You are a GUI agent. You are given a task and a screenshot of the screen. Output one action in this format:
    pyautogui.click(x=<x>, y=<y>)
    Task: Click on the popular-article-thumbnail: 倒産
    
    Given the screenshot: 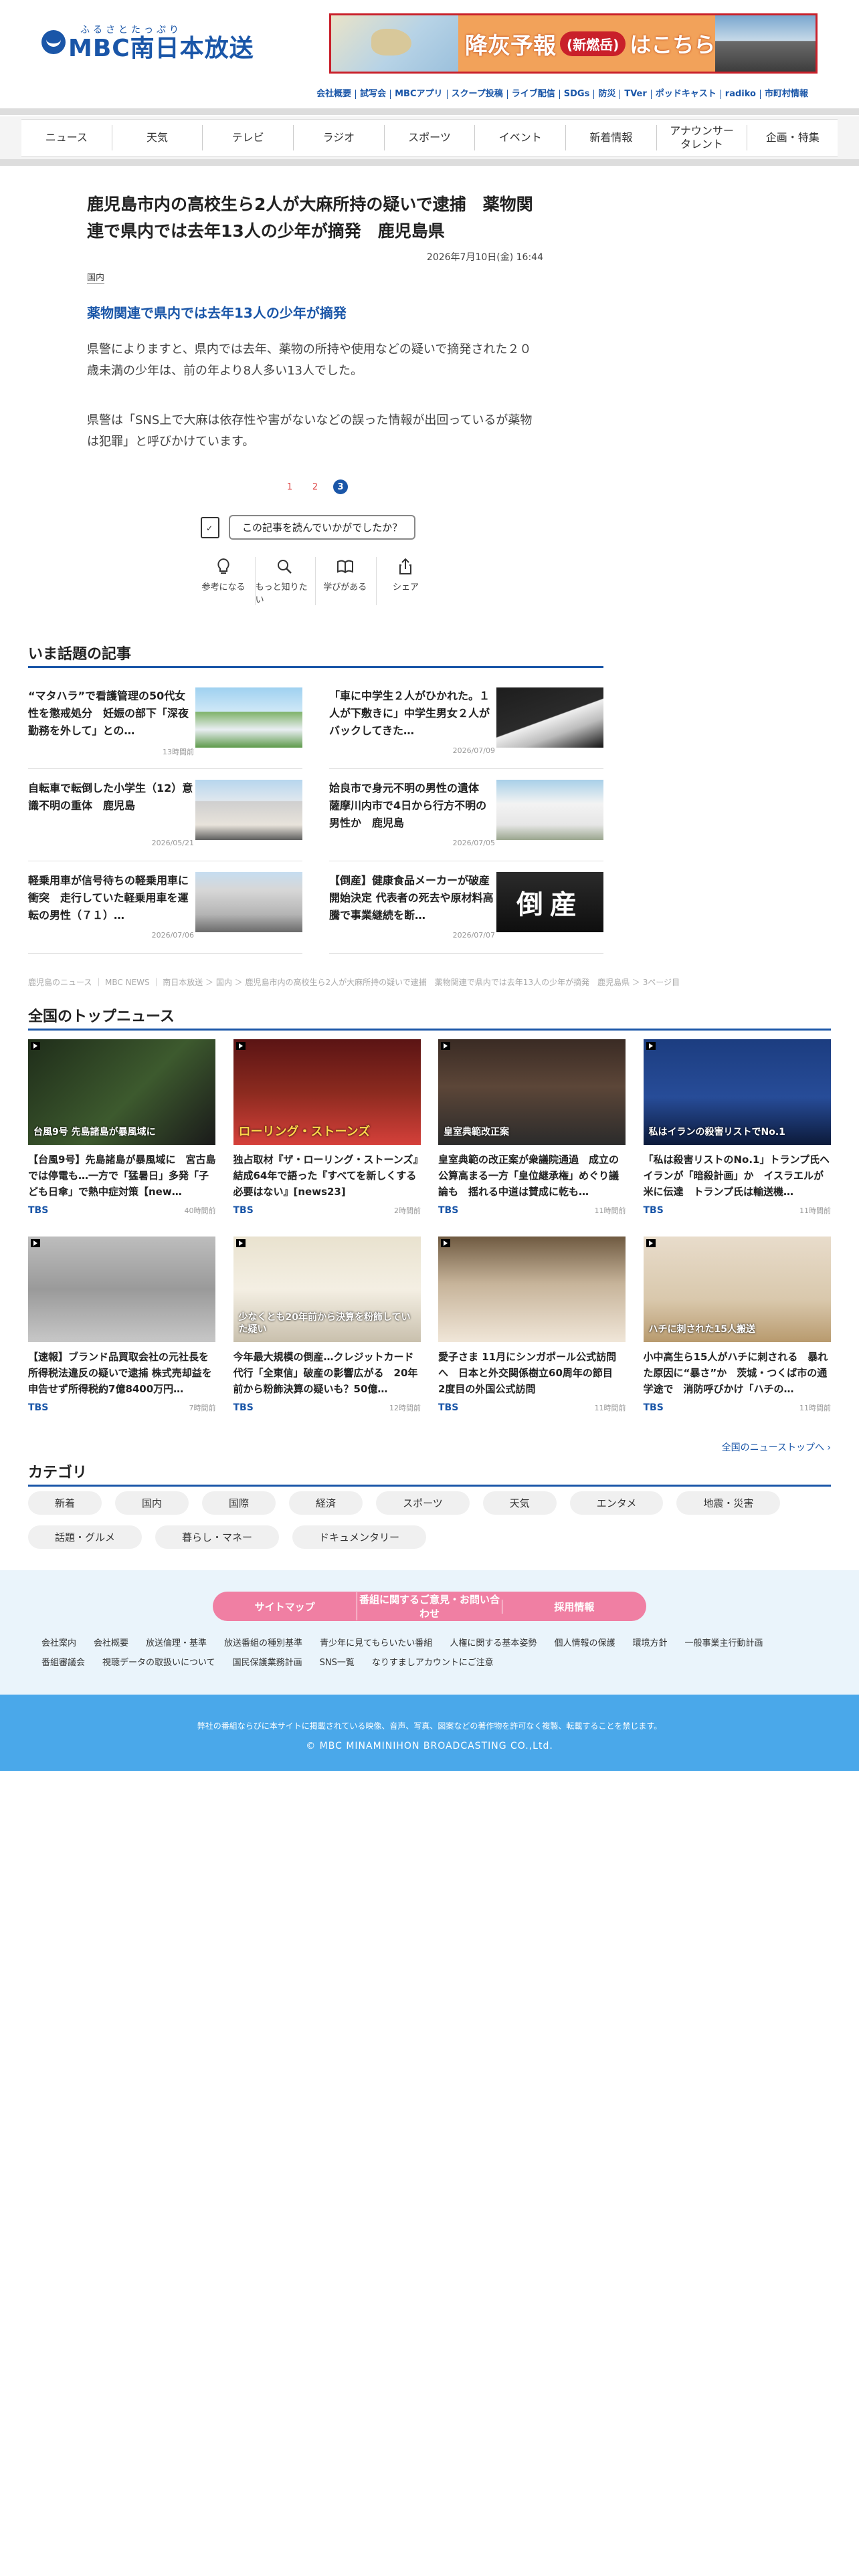 What is the action you would take?
    pyautogui.click(x=549, y=902)
    